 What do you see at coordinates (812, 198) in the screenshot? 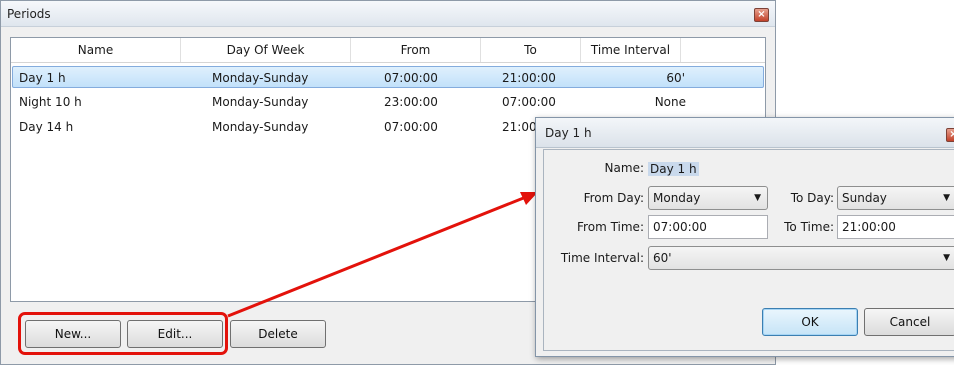
I see `to-day-label: To Day:` at bounding box center [812, 198].